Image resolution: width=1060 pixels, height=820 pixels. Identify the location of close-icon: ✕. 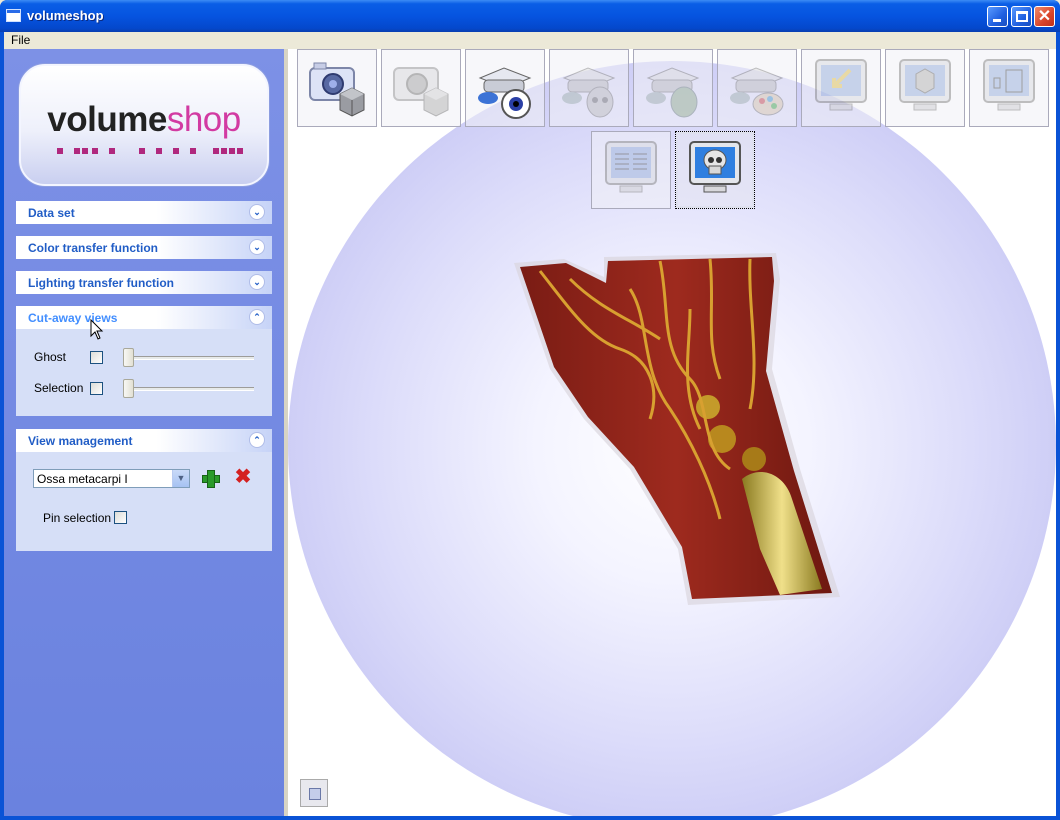
(1044, 16).